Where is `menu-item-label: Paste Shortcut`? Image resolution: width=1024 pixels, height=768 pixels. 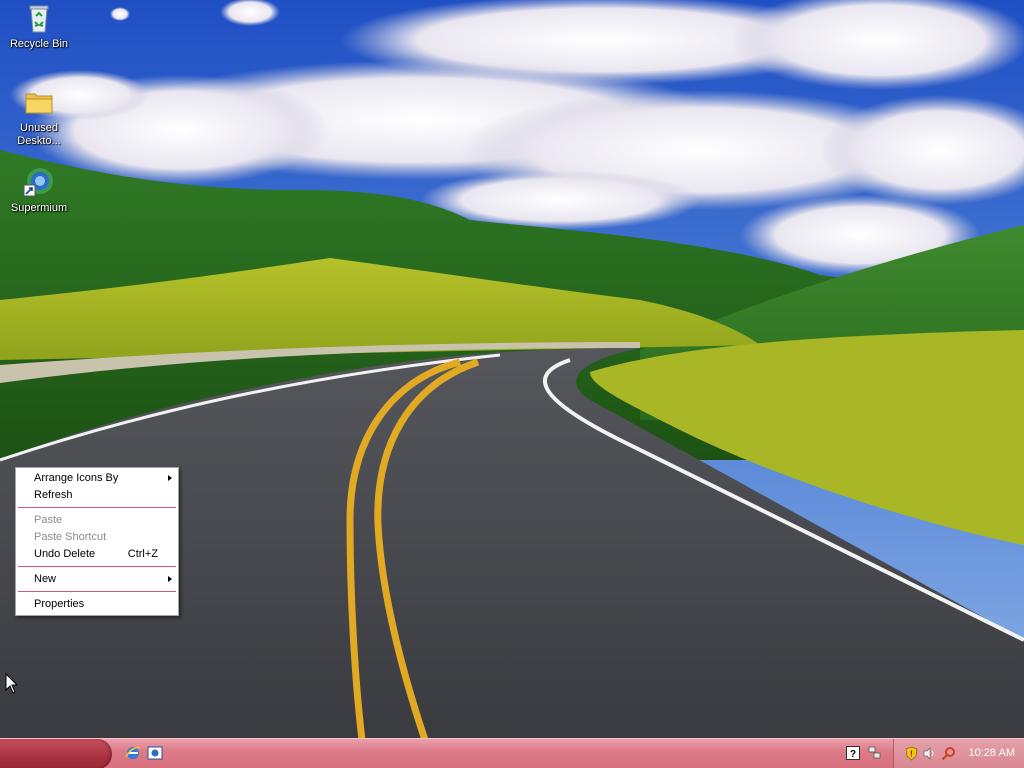 menu-item-label: Paste Shortcut is located at coordinates (70, 537).